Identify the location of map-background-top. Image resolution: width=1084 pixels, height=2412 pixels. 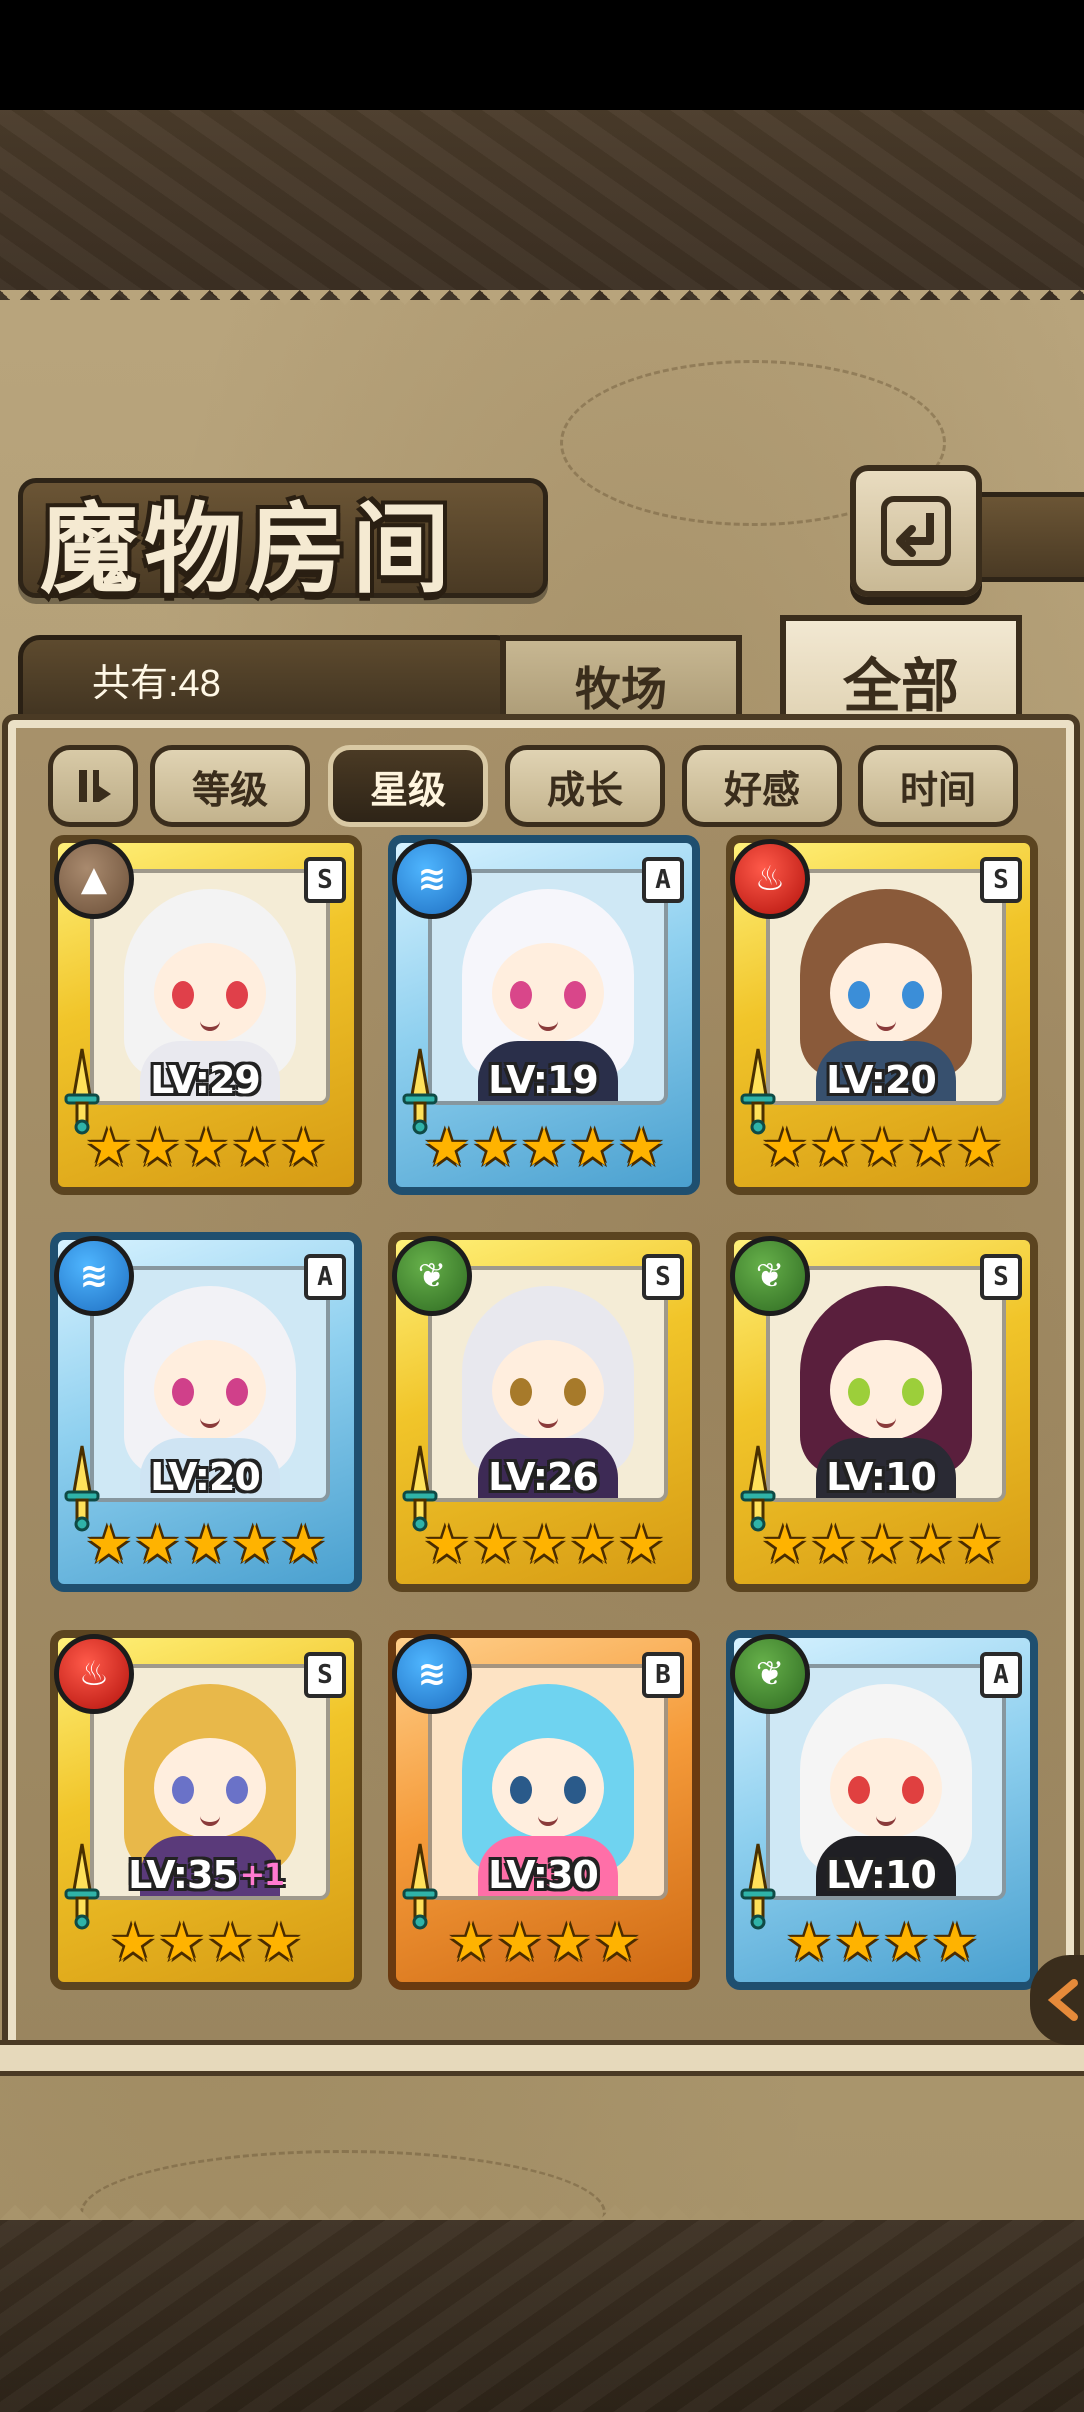
(542, 205).